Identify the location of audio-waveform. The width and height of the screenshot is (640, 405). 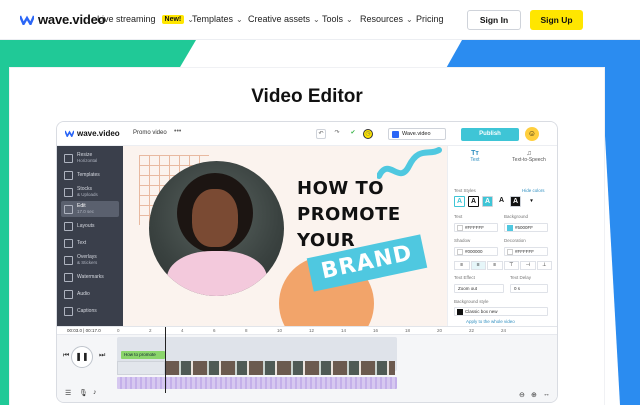
(257, 383).